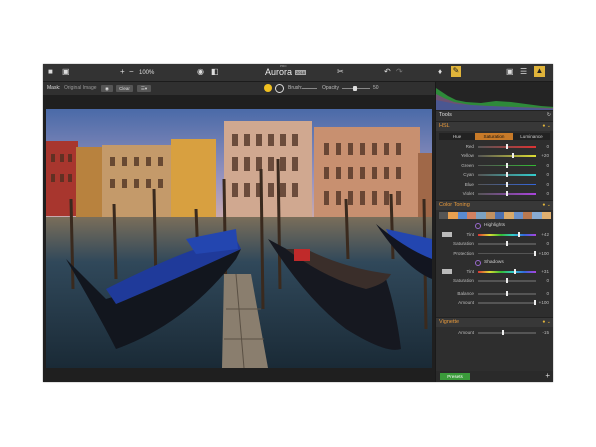  I want to click on slider-row: Tint +31, so click(494, 271).